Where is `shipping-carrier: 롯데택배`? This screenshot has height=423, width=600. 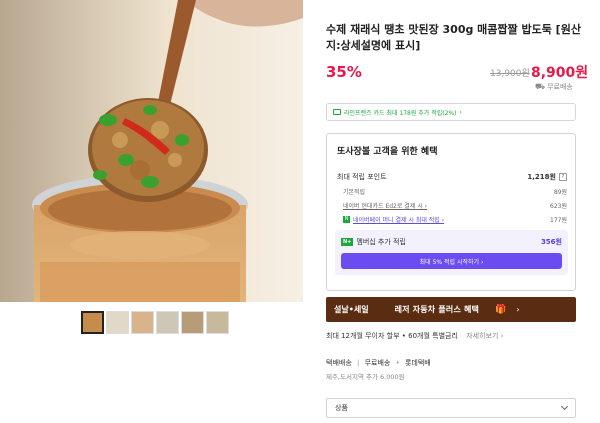 shipping-carrier: 롯데택배 is located at coordinates (417, 363).